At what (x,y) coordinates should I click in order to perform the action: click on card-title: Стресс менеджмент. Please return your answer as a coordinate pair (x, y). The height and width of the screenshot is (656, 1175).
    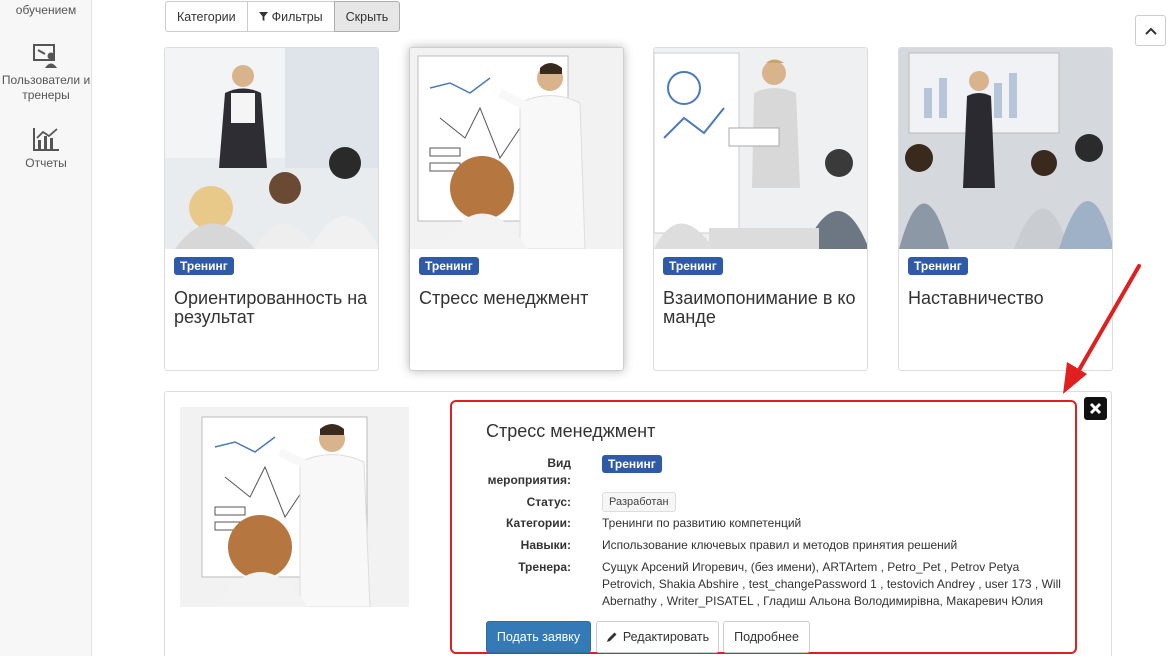
    Looking at the image, I should click on (517, 298).